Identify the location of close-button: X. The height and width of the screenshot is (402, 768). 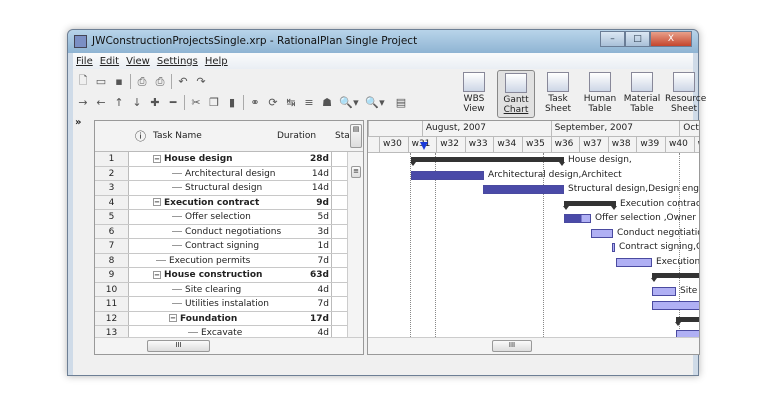
(671, 39).